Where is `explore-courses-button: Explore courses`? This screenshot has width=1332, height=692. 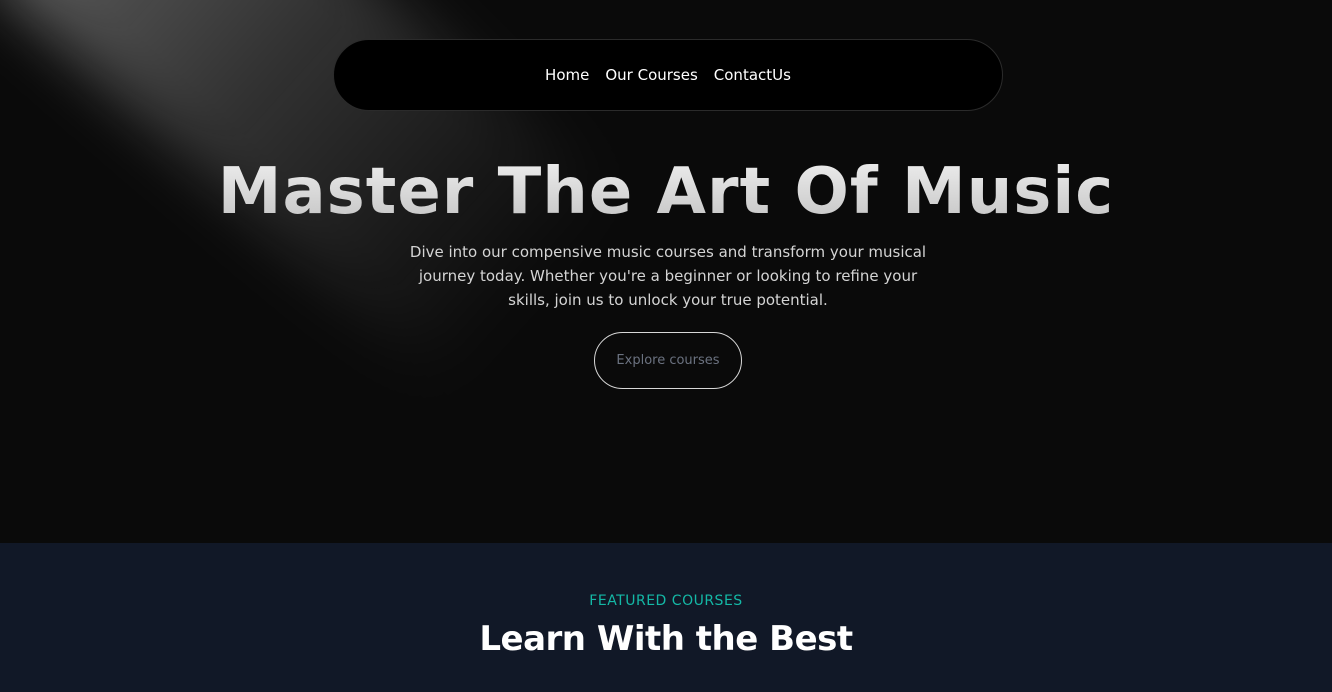
explore-courses-button: Explore courses is located at coordinates (668, 360).